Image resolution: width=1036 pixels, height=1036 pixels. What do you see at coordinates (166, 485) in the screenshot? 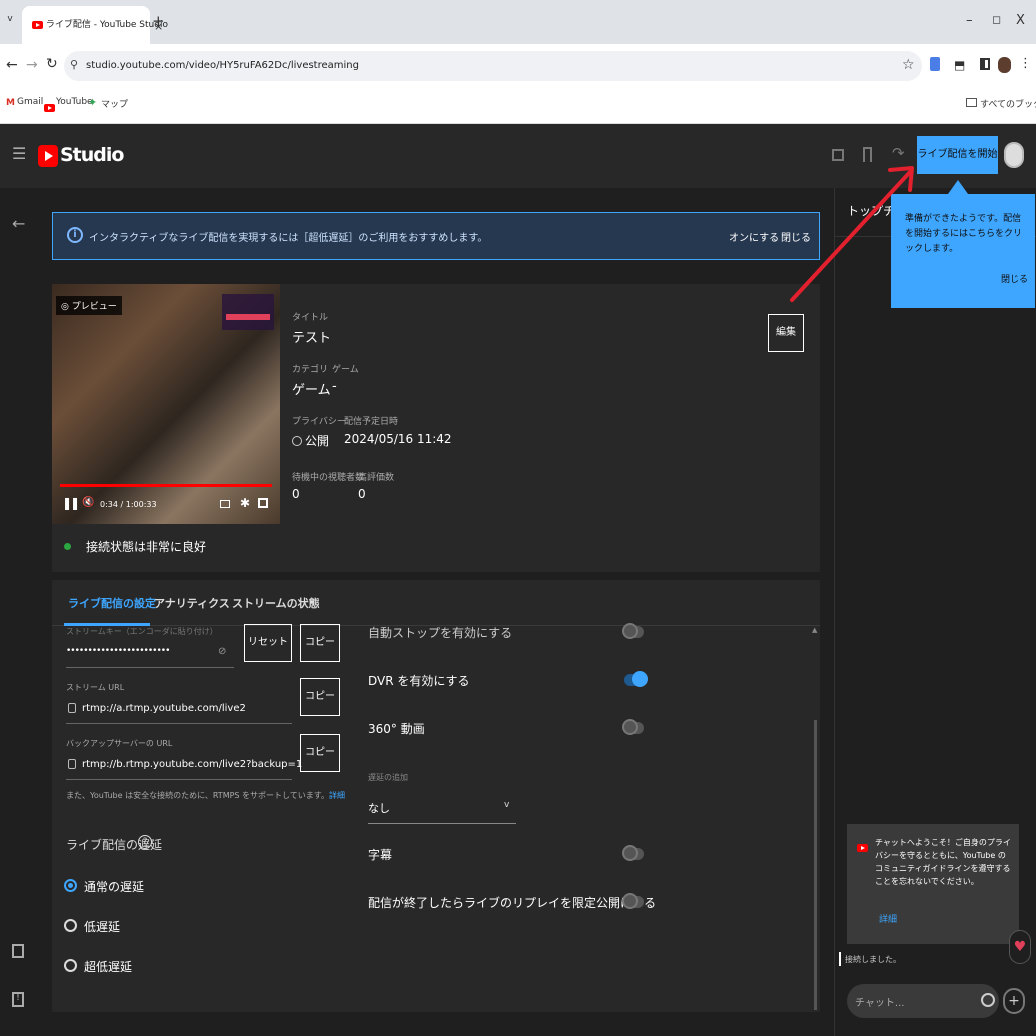
I see `video-progress-bar` at bounding box center [166, 485].